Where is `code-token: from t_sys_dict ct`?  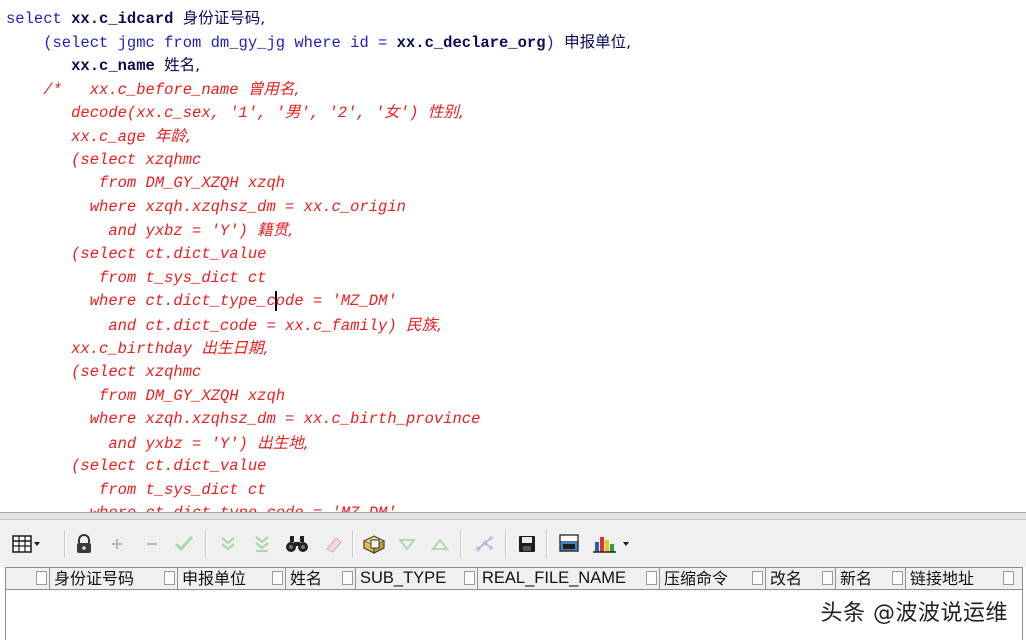
code-token: from t_sys_dict ct is located at coordinates (136, 490).